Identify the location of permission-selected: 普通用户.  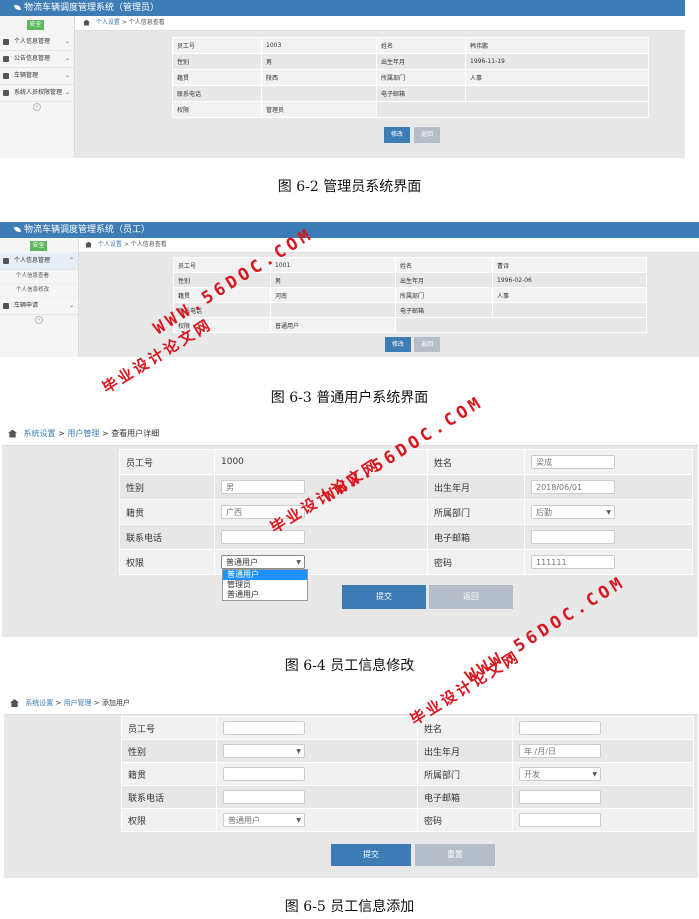
(242, 562).